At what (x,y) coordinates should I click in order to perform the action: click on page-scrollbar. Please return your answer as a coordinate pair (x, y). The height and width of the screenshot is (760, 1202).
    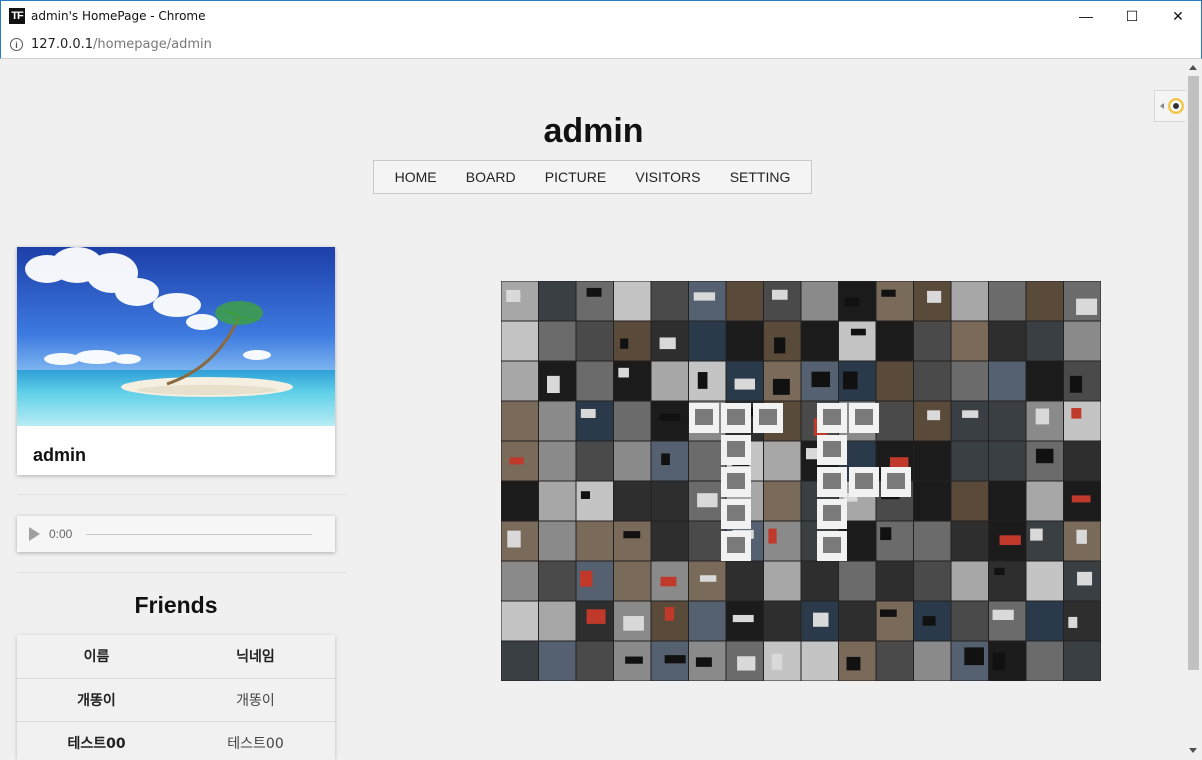
    Looking at the image, I should click on (1193, 409).